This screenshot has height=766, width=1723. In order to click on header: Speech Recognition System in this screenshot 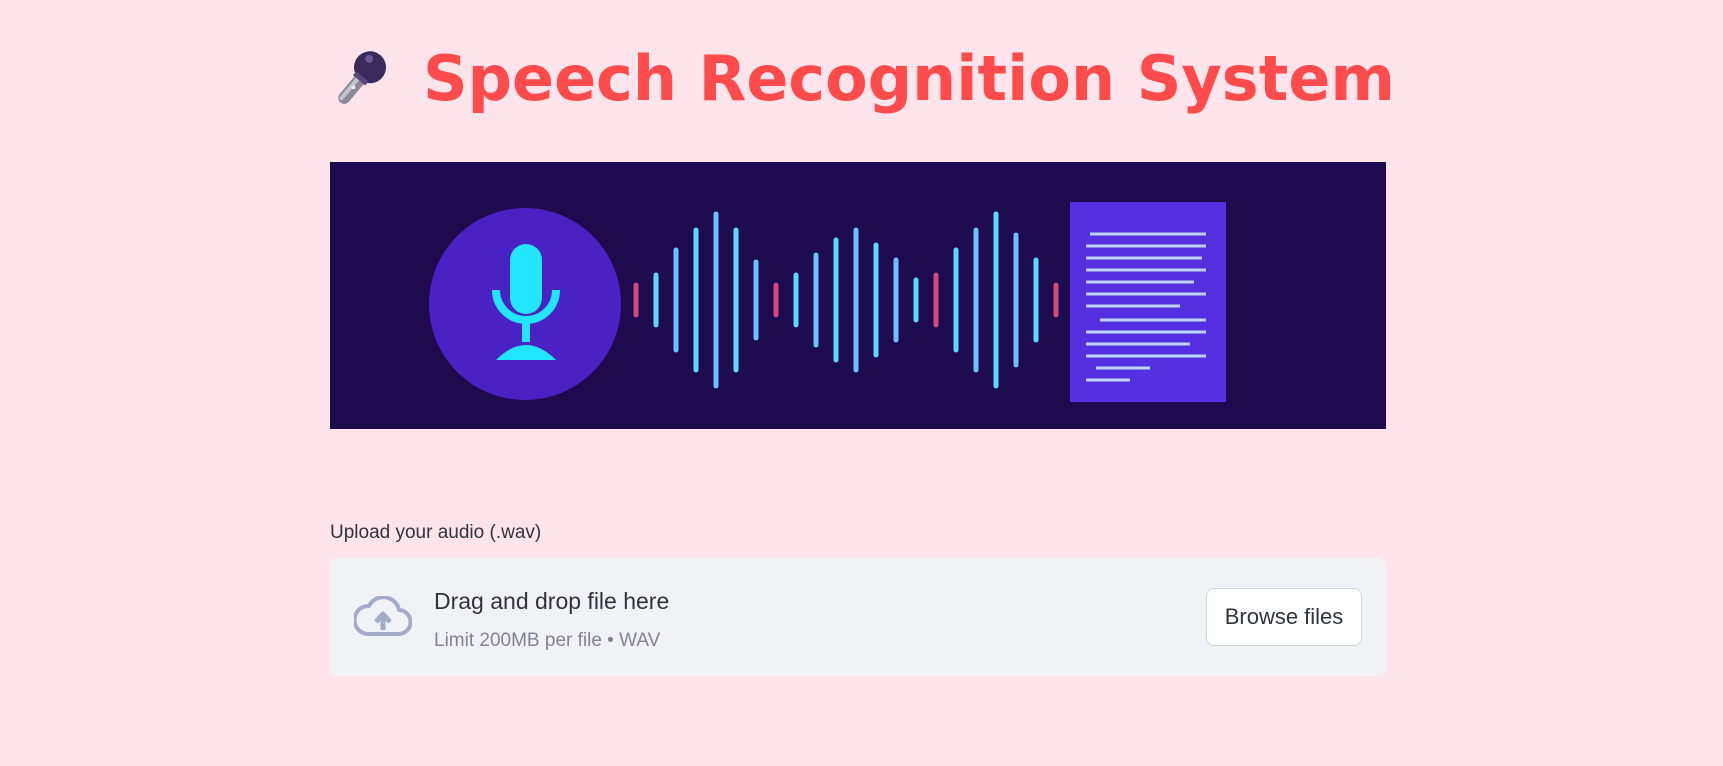, I will do `click(862, 78)`.